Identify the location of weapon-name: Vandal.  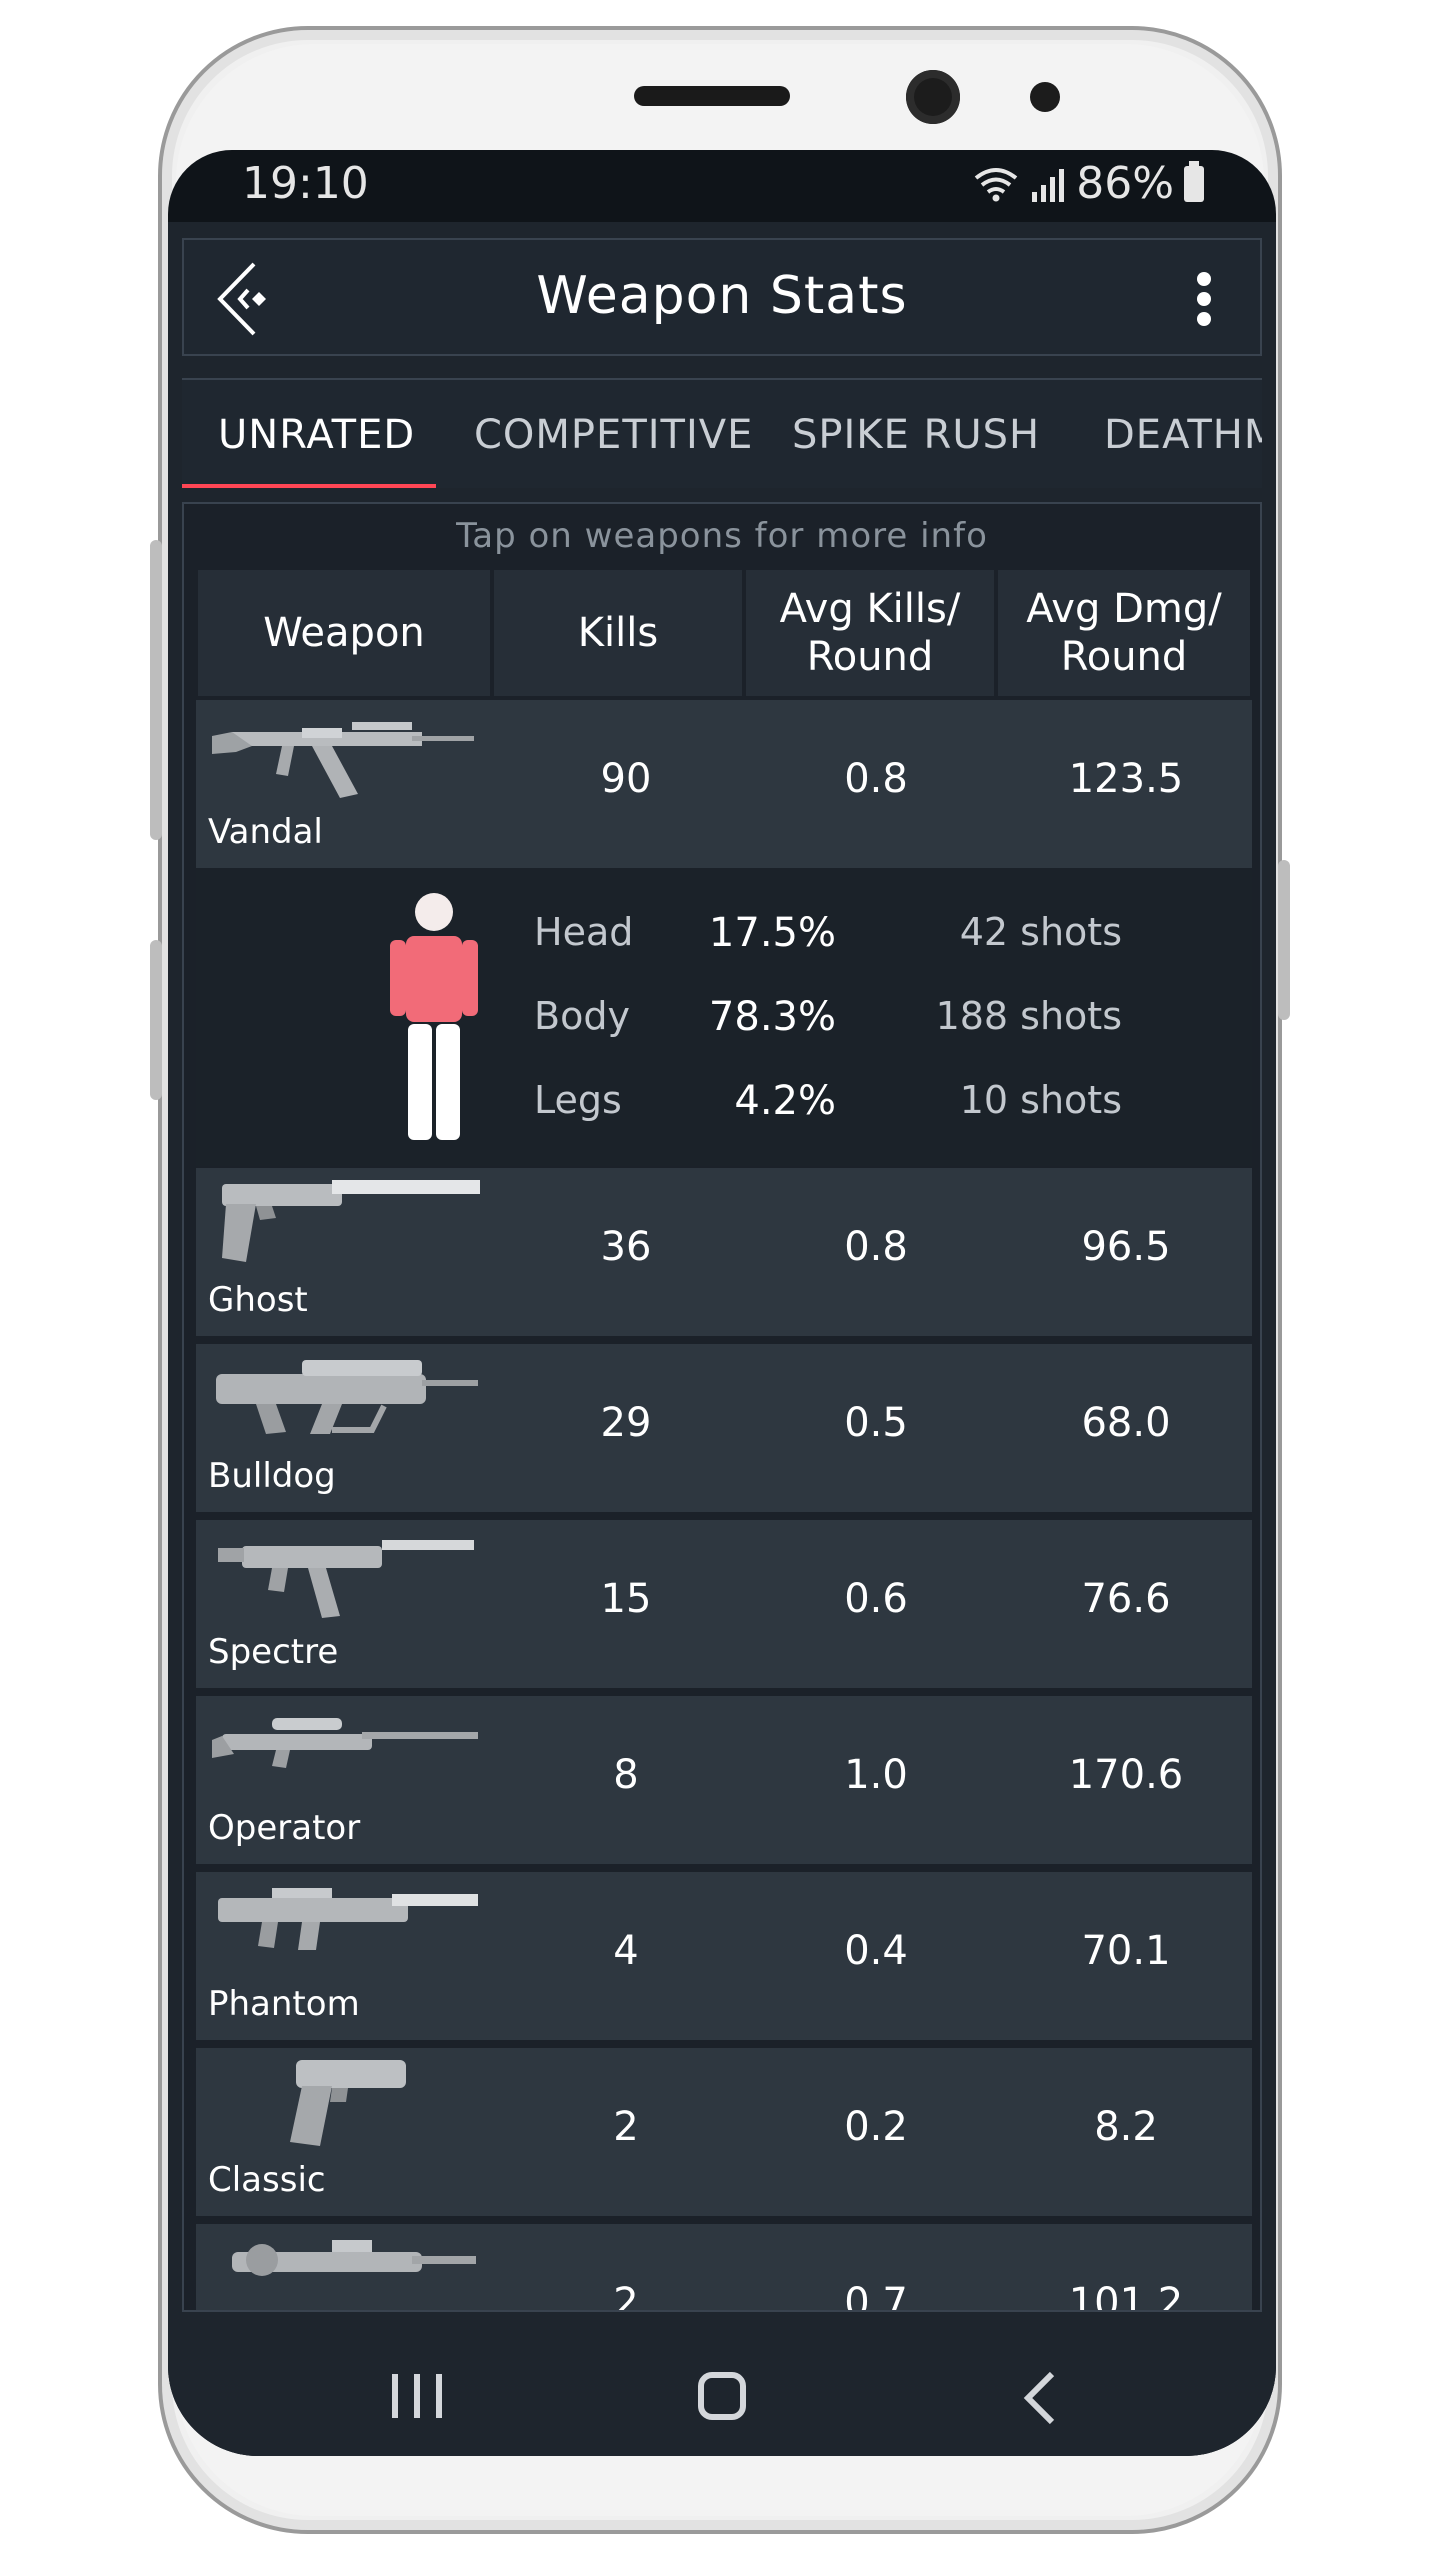
(265, 832).